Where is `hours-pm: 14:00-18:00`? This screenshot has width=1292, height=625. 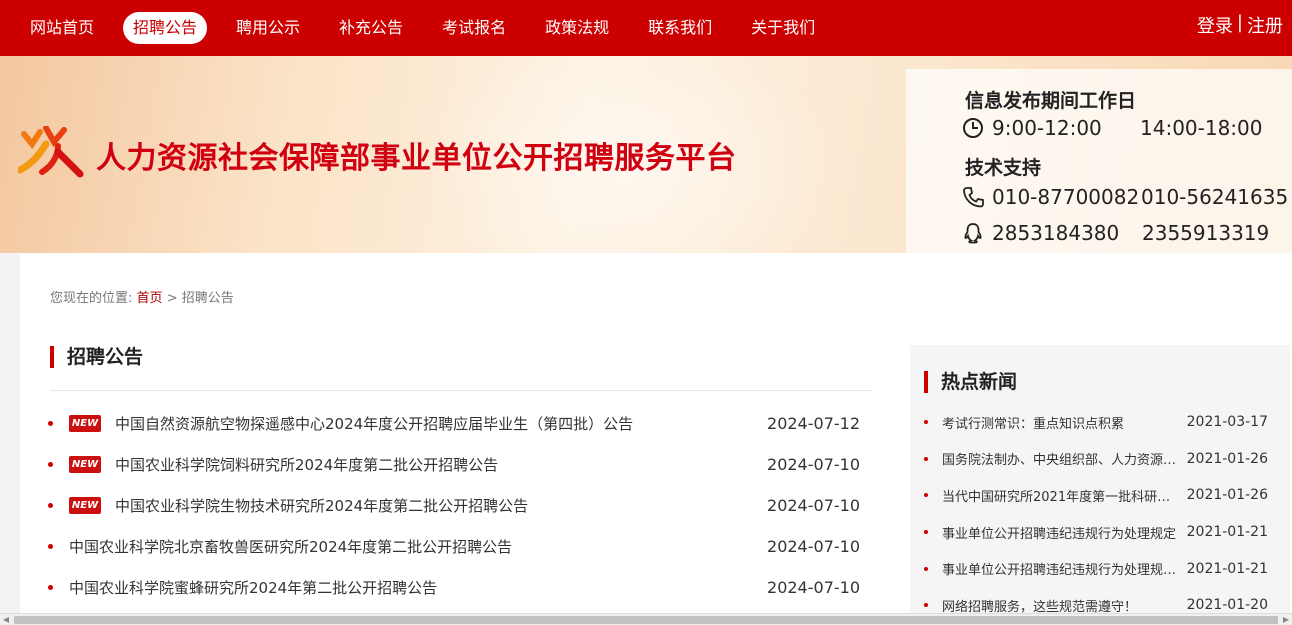
hours-pm: 14:00-18:00 is located at coordinates (1201, 128).